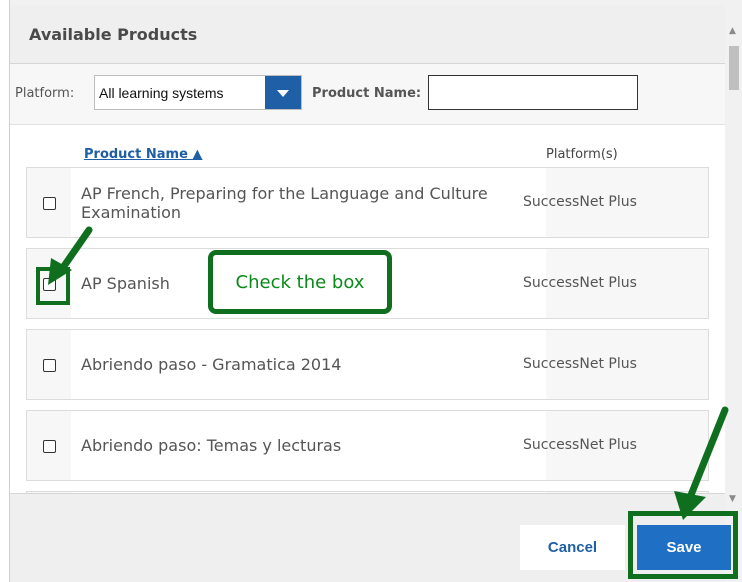 Image resolution: width=742 pixels, height=582 pixels. What do you see at coordinates (690, 505) in the screenshot?
I see `arrow-to-save-head` at bounding box center [690, 505].